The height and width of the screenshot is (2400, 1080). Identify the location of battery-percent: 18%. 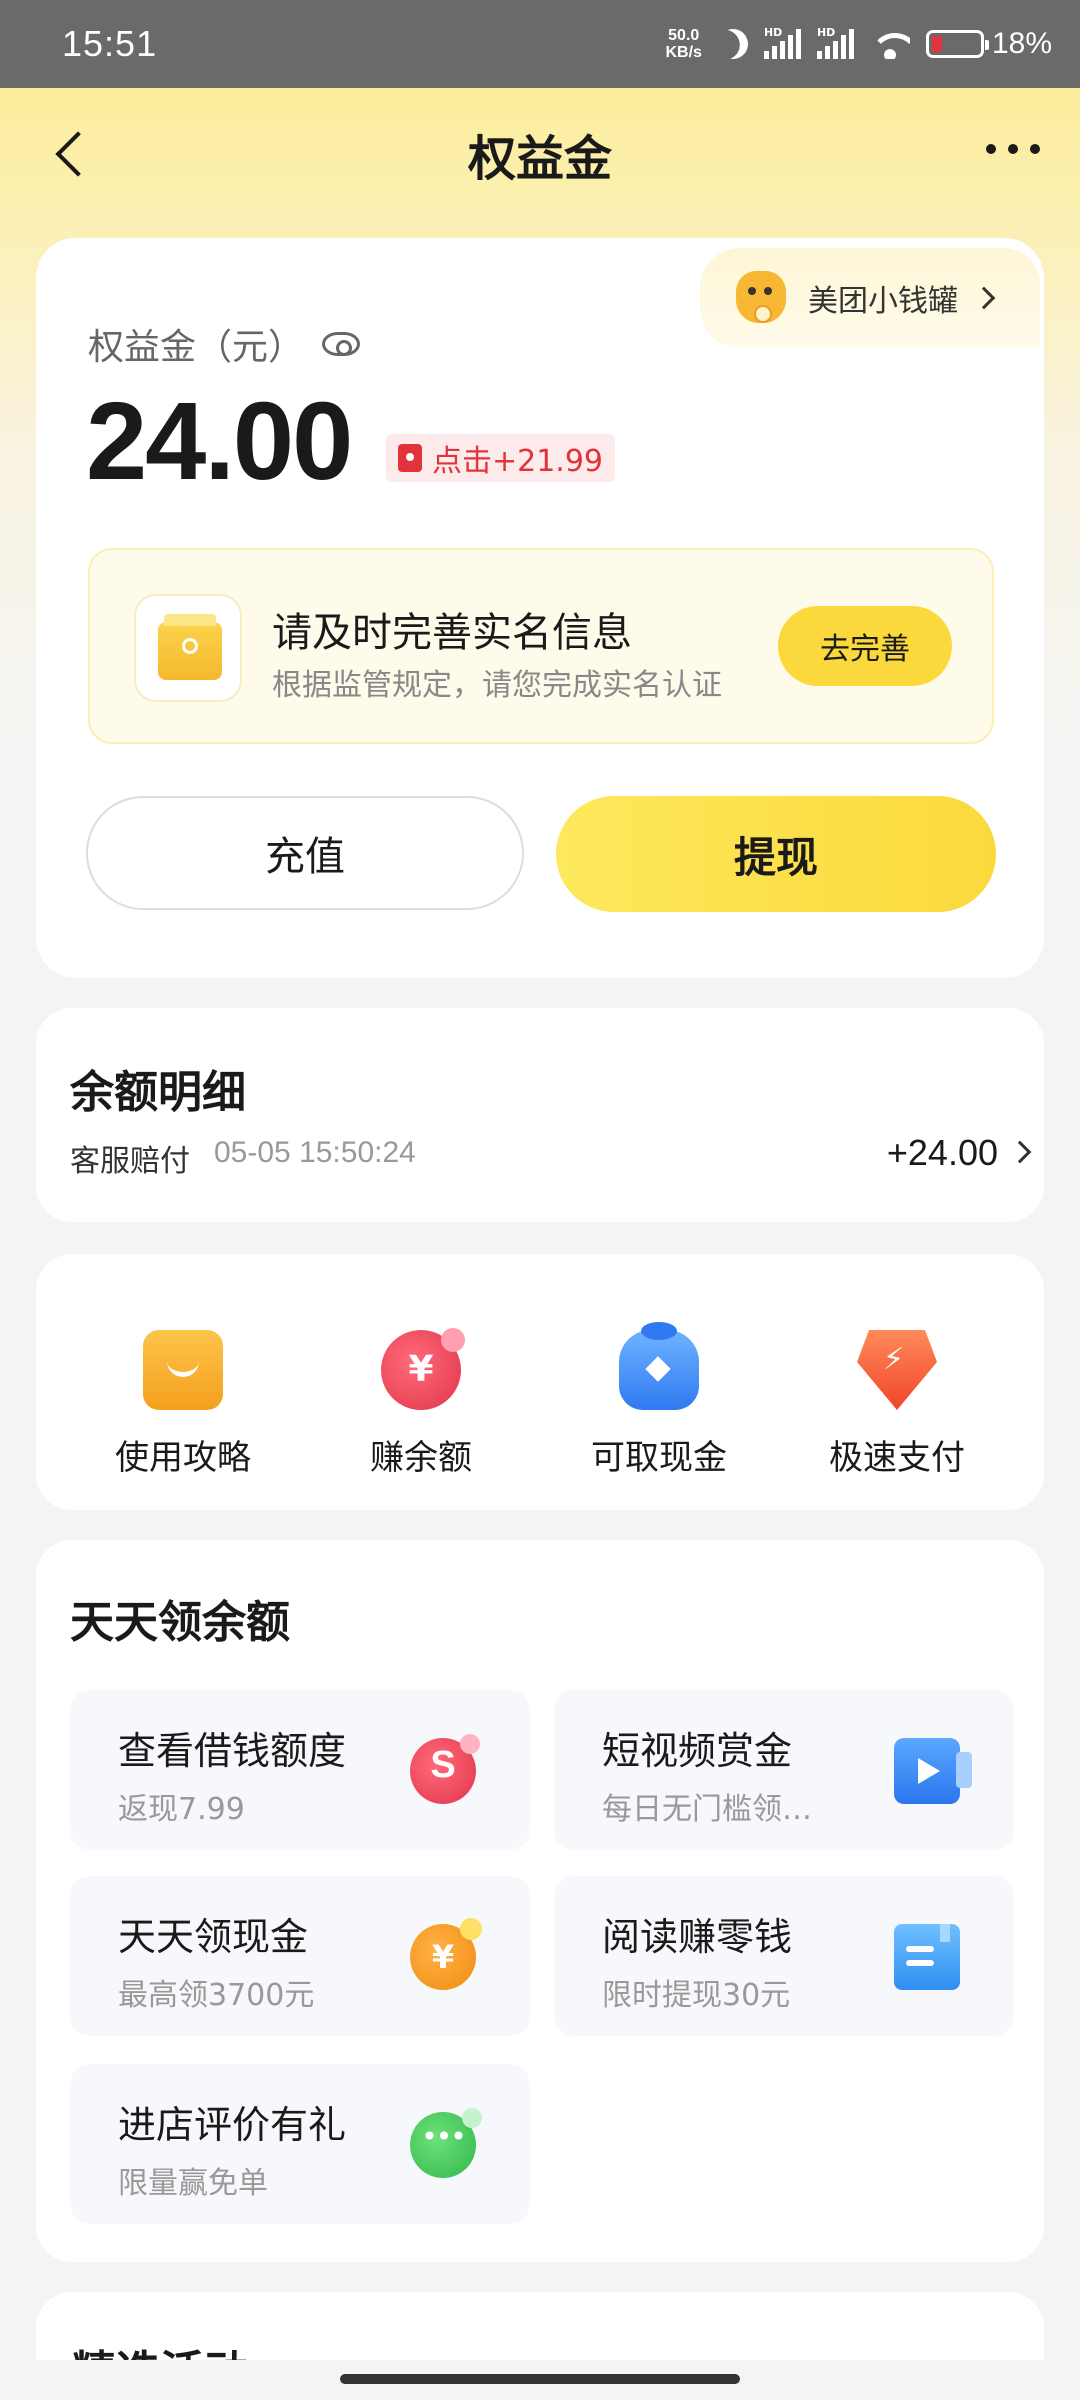
(1021, 43).